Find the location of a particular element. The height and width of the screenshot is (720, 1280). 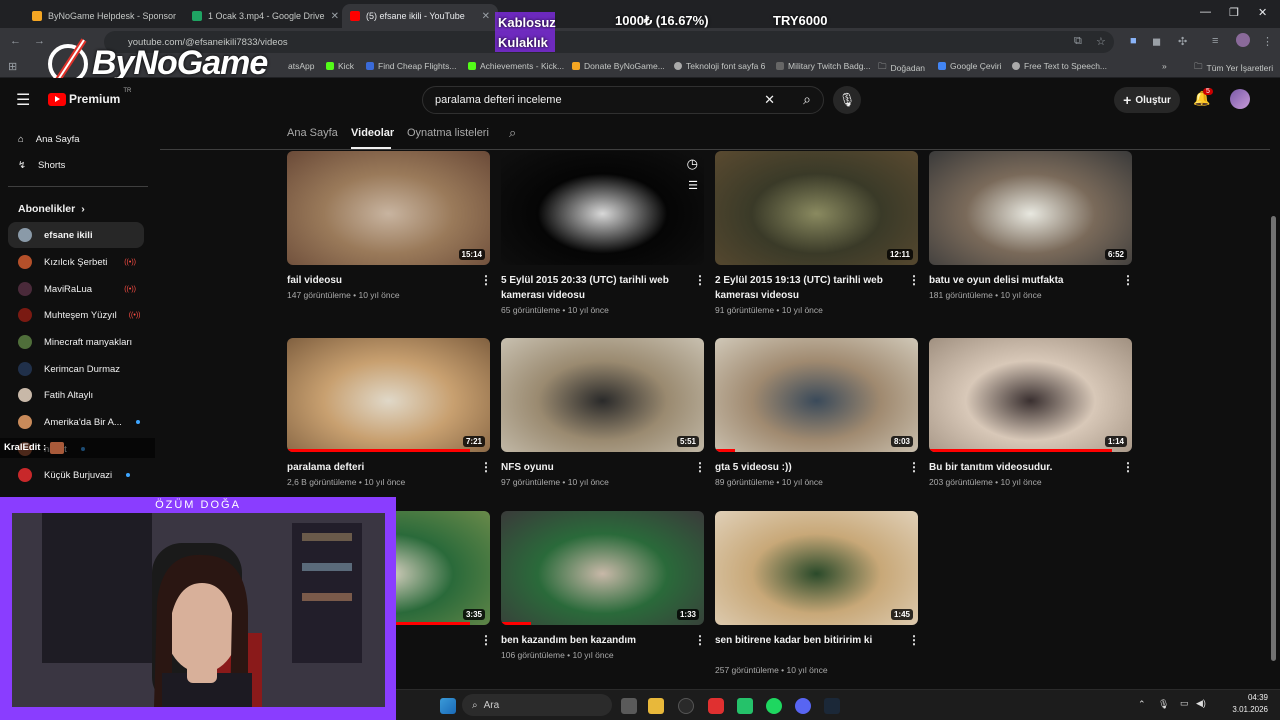

microphone-tray-icon: 🎙 is located at coordinates (1163, 704).